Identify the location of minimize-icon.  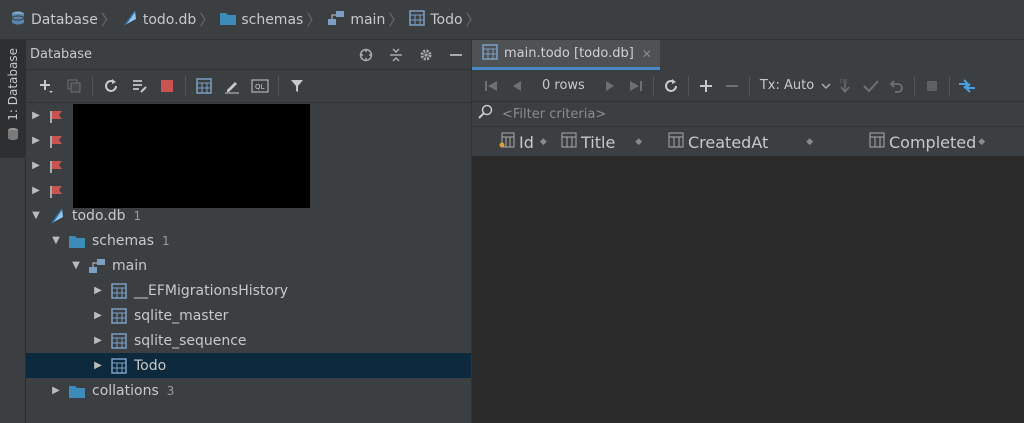
(456, 55).